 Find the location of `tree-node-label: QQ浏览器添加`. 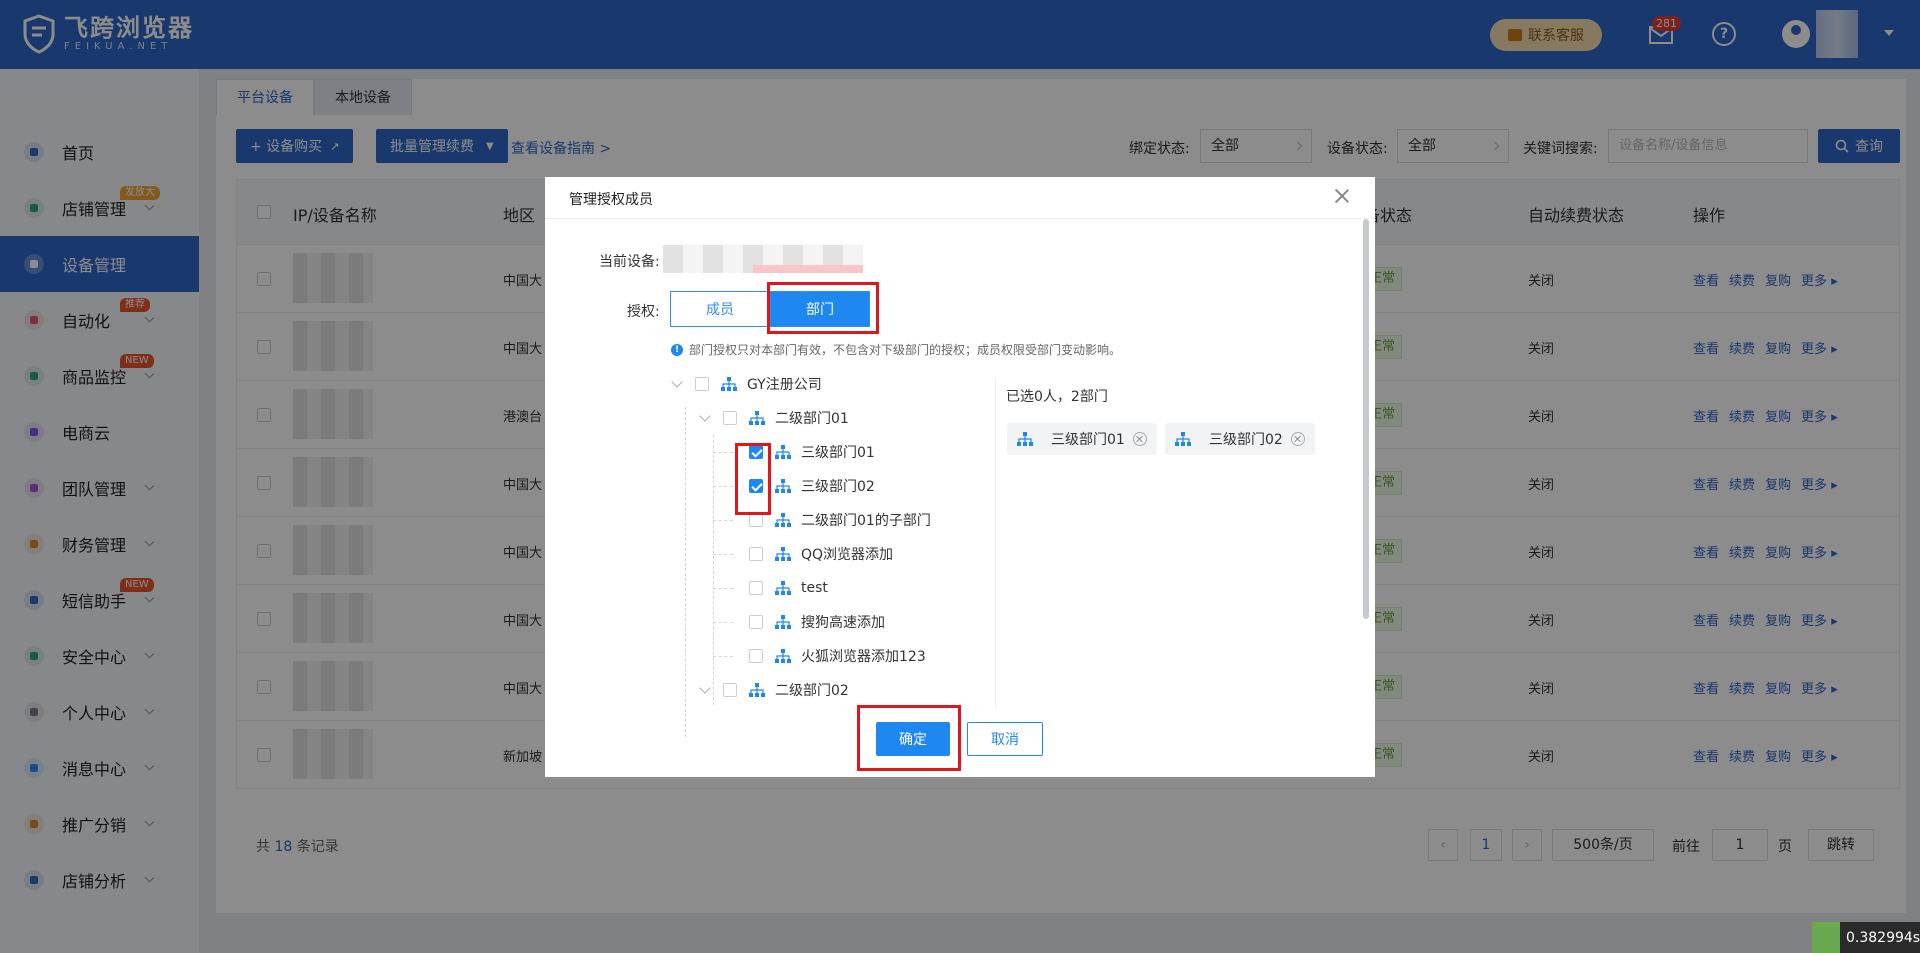

tree-node-label: QQ浏览器添加 is located at coordinates (847, 555).